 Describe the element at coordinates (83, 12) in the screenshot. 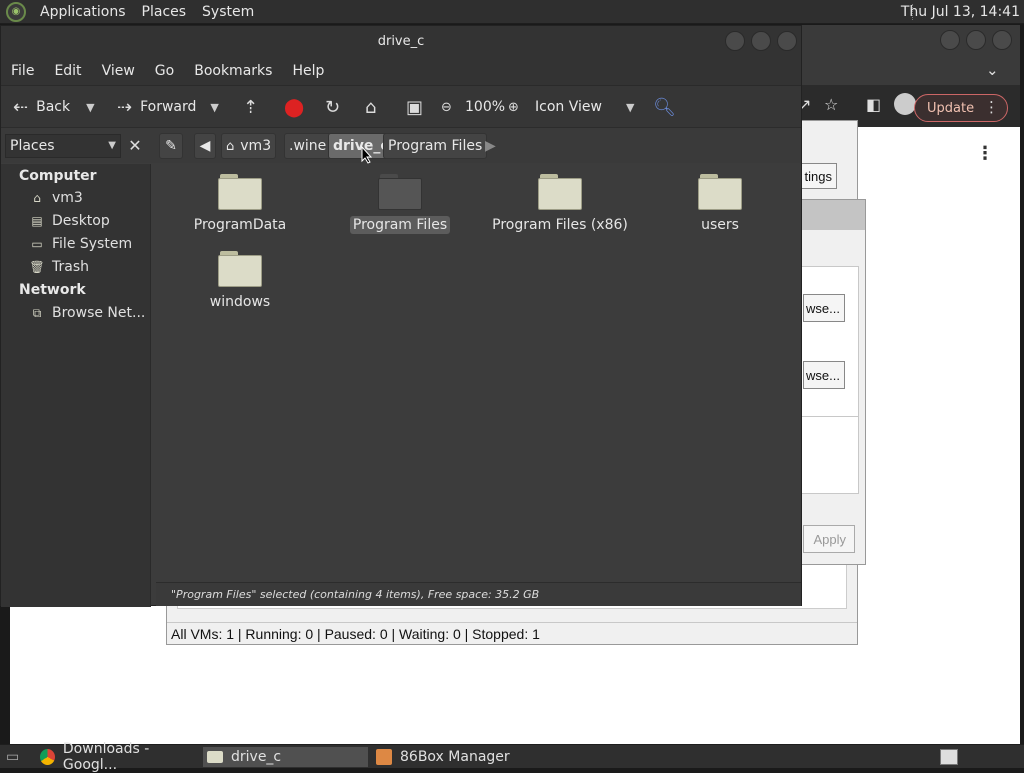

I see `applications-menu: Applications` at that location.